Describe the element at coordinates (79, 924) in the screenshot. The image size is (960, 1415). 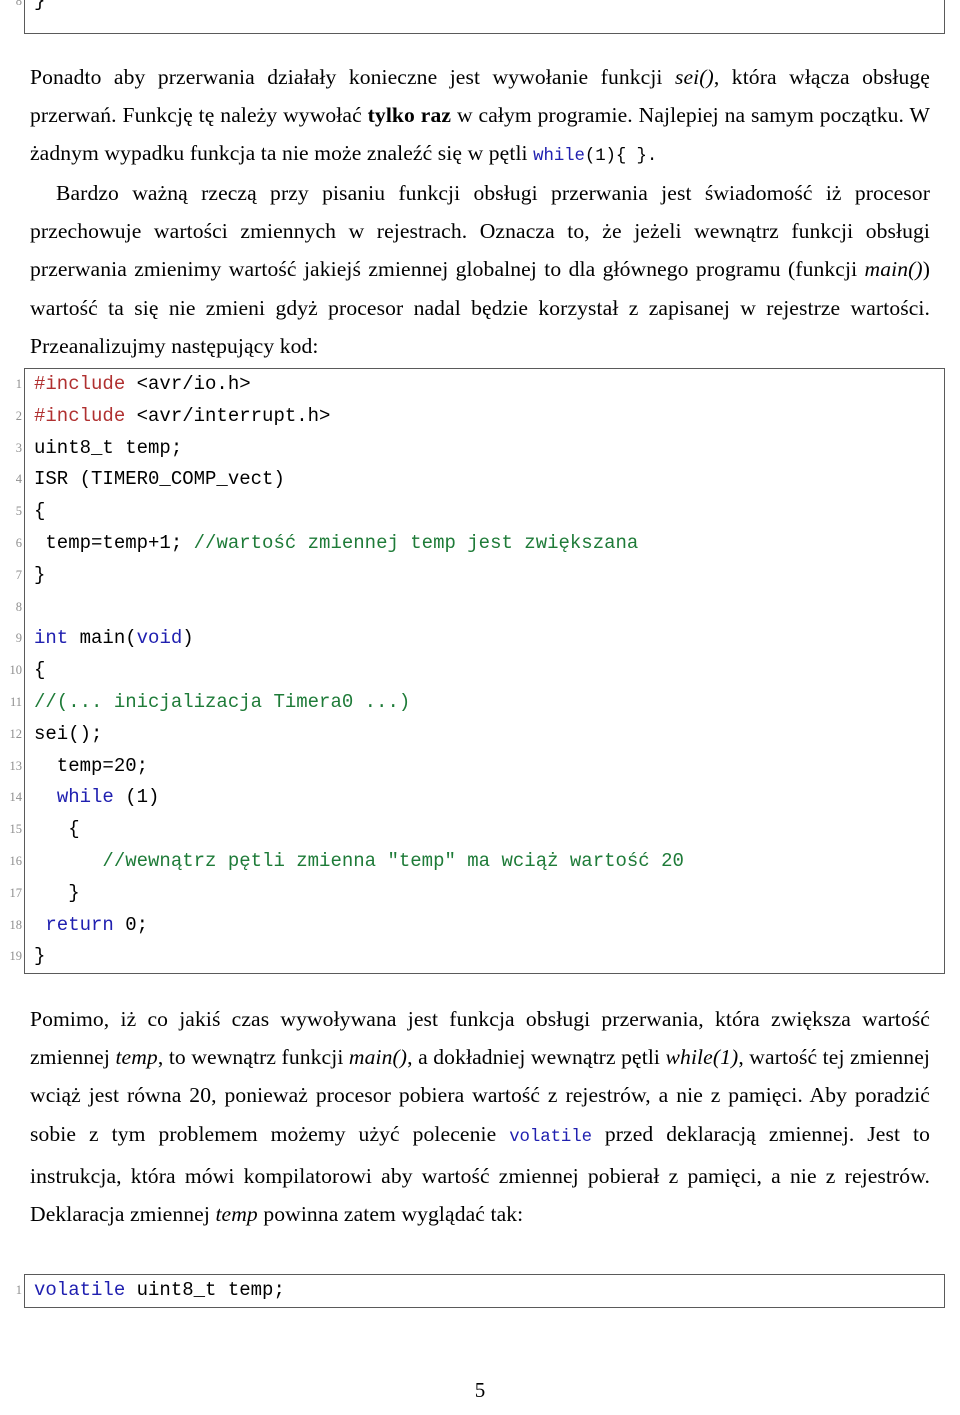
I see `code-token: return` at that location.